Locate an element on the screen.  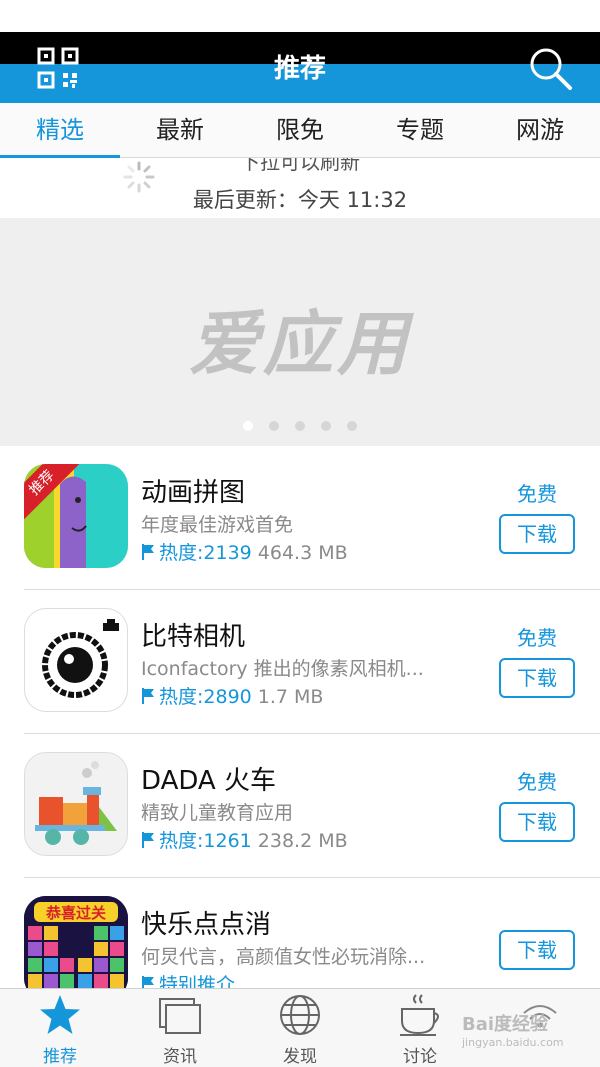
app-heat: 热度:2139 is located at coordinates (205, 553).